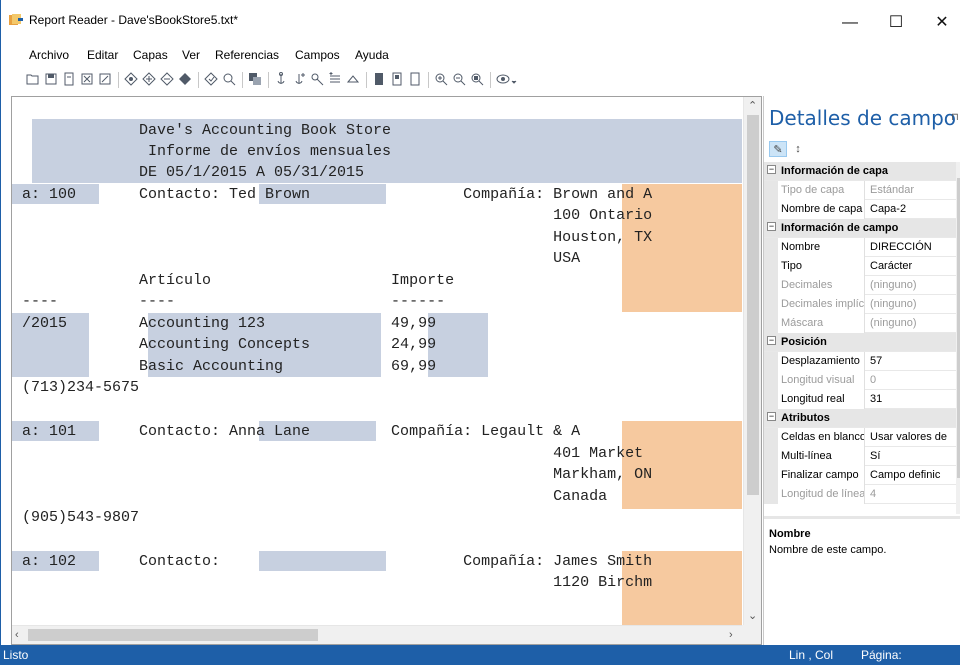 This screenshot has width=960, height=665. What do you see at coordinates (860, 342) in the screenshot?
I see `category-row: − Posición` at bounding box center [860, 342].